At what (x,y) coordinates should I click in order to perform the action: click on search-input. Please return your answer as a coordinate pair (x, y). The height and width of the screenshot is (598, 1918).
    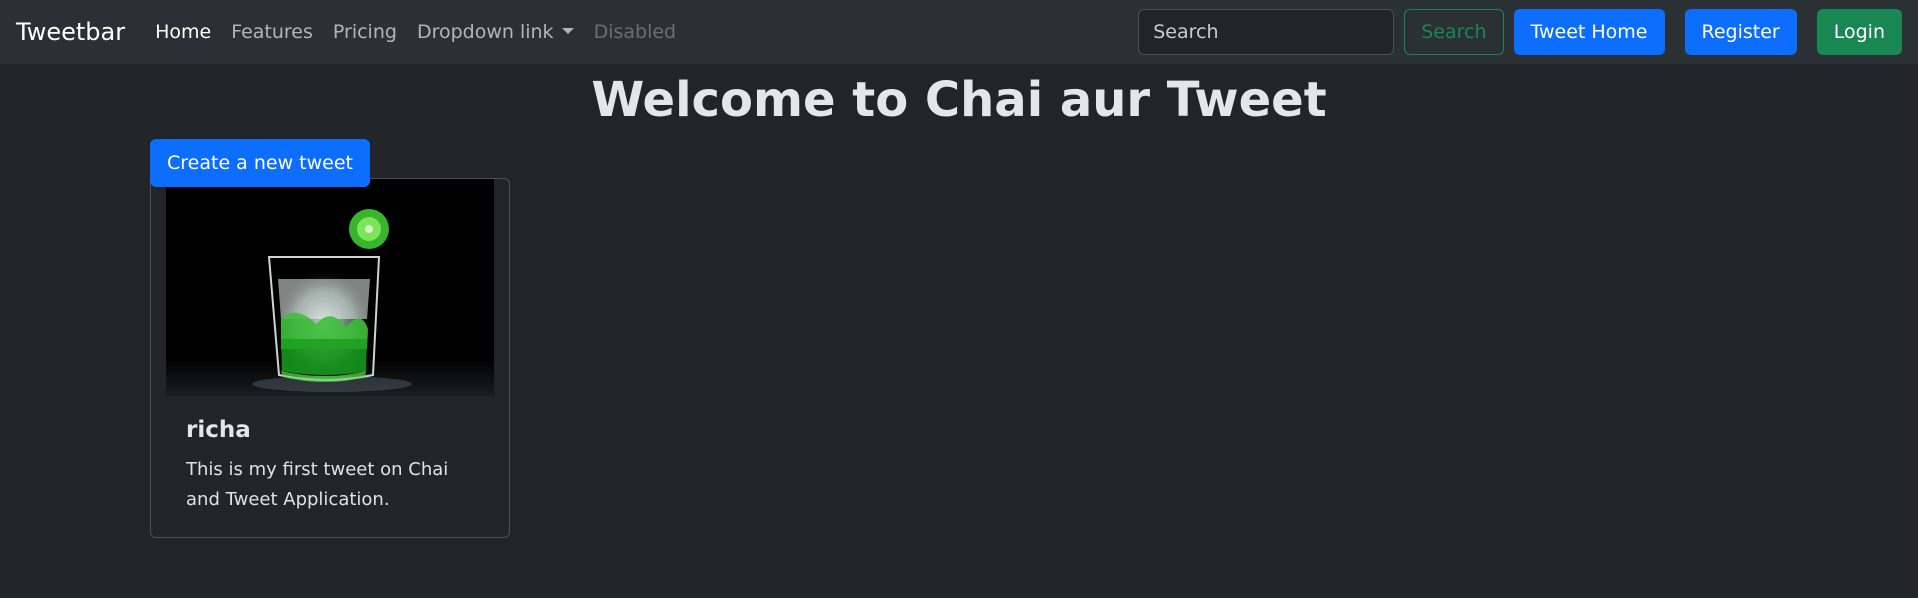
    Looking at the image, I should click on (1266, 32).